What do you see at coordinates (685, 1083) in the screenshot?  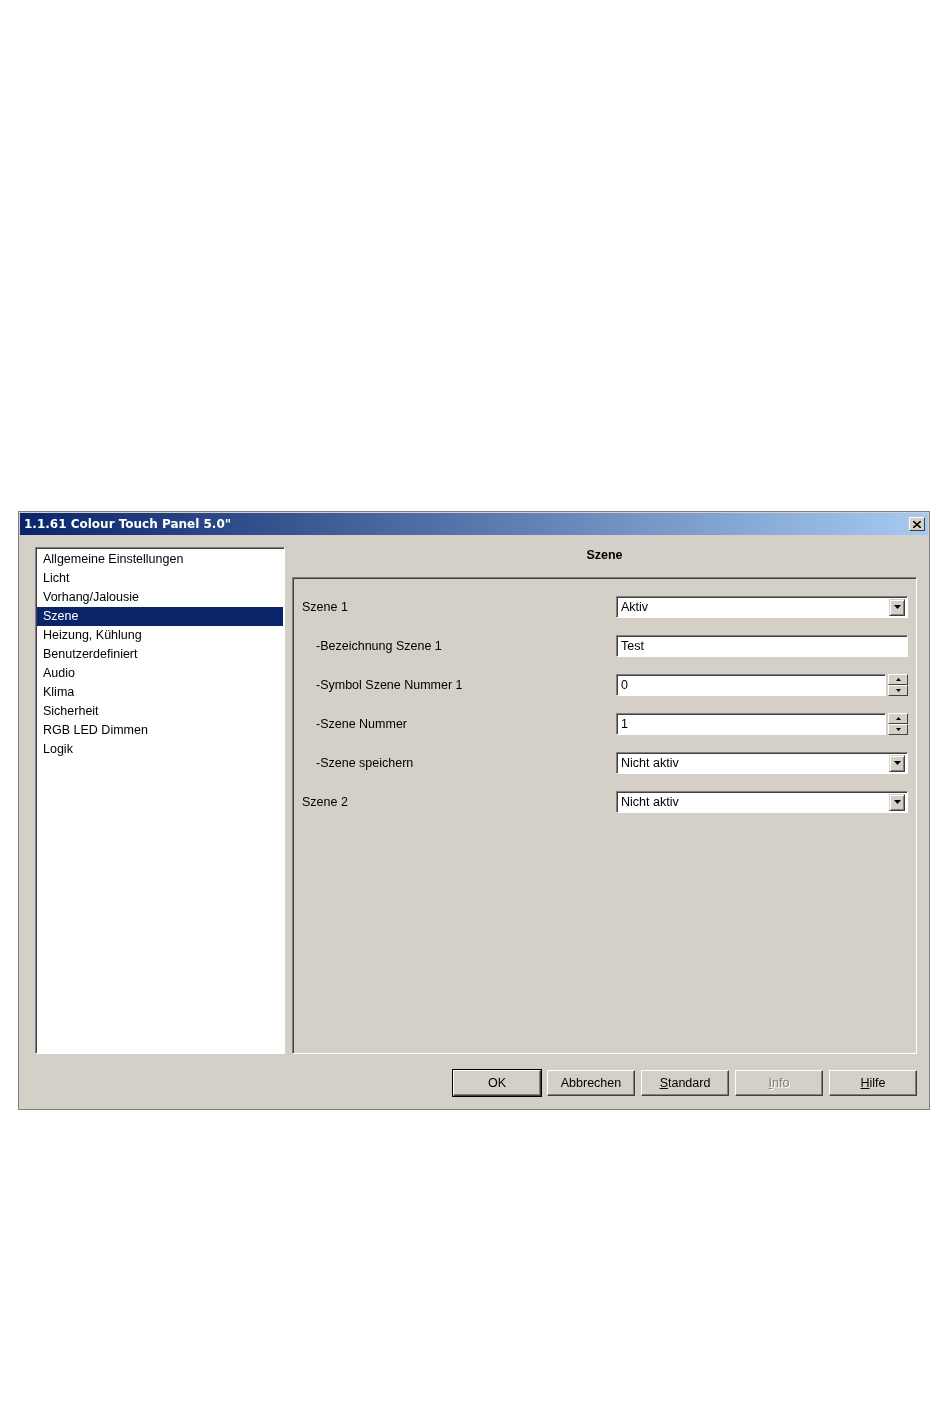 I see `dialog-button: Standard` at bounding box center [685, 1083].